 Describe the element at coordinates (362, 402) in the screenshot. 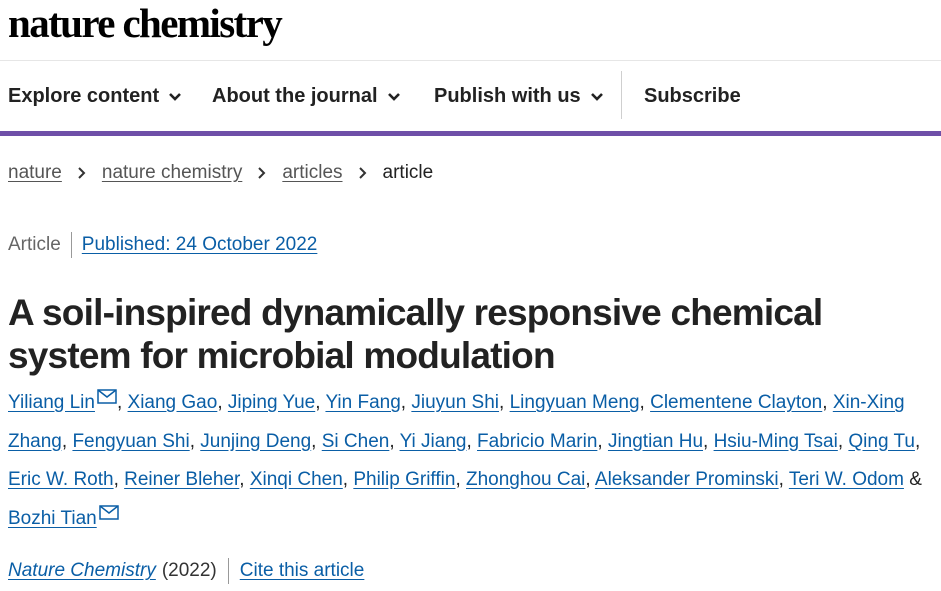

I see `author-link: Yin Fang` at that location.